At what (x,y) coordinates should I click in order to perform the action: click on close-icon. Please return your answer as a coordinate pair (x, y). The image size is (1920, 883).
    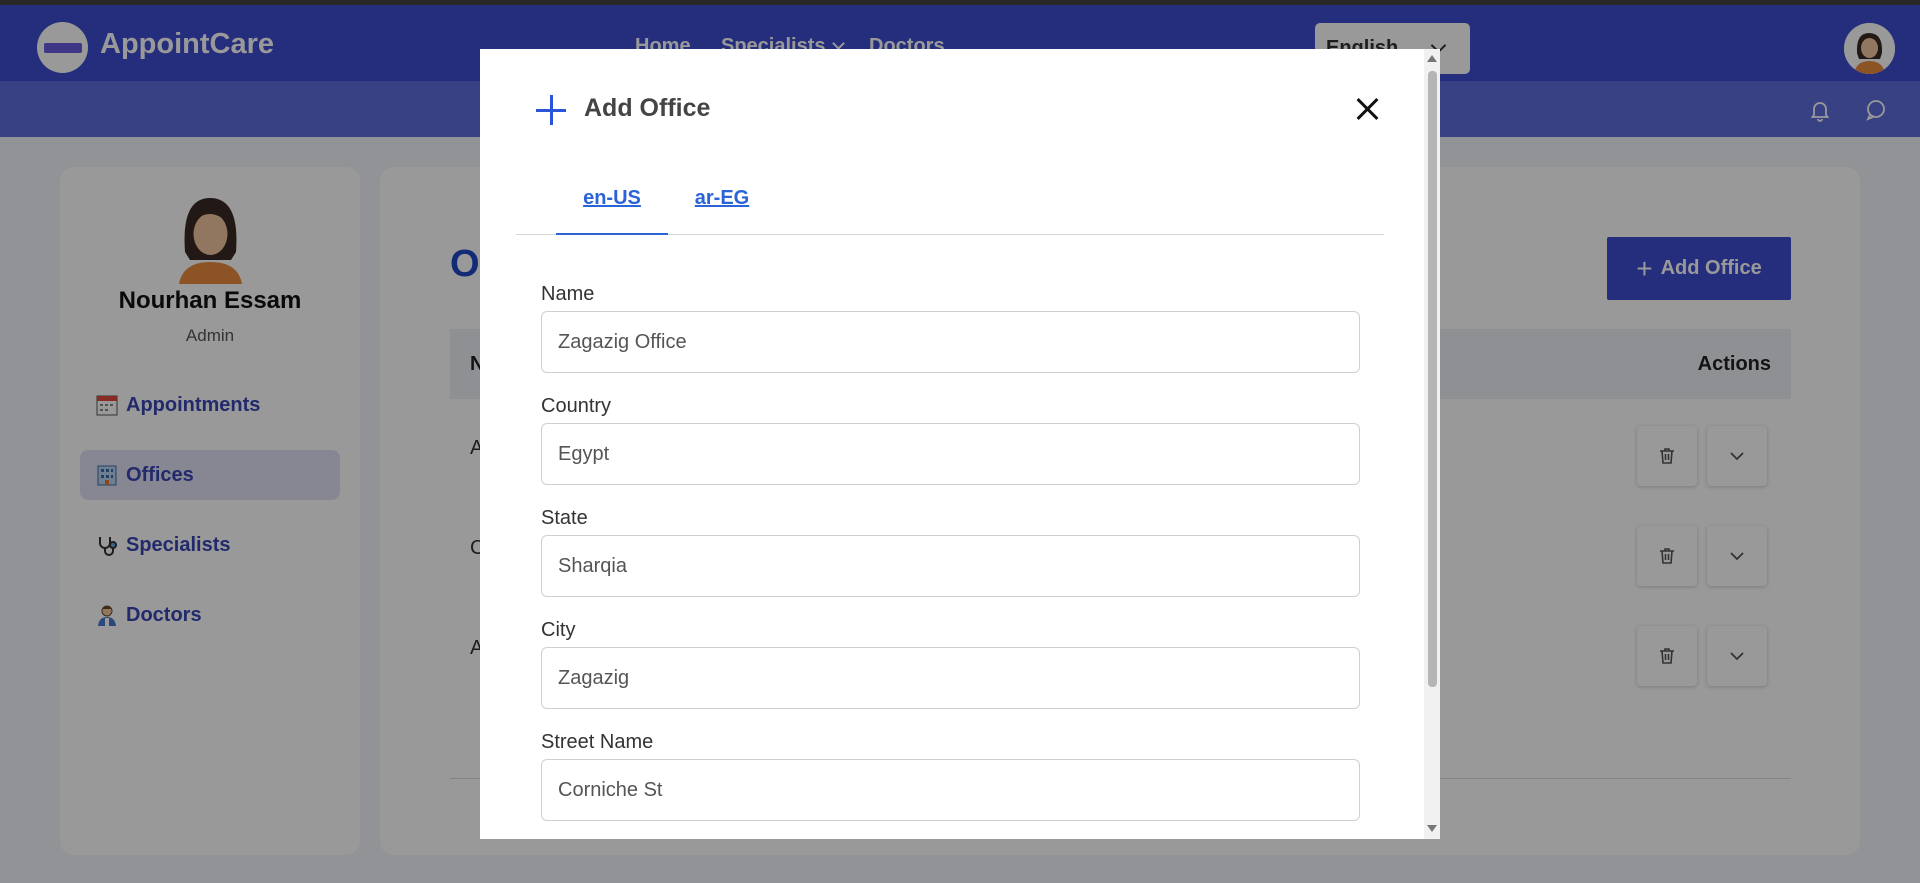
    Looking at the image, I should click on (1367, 109).